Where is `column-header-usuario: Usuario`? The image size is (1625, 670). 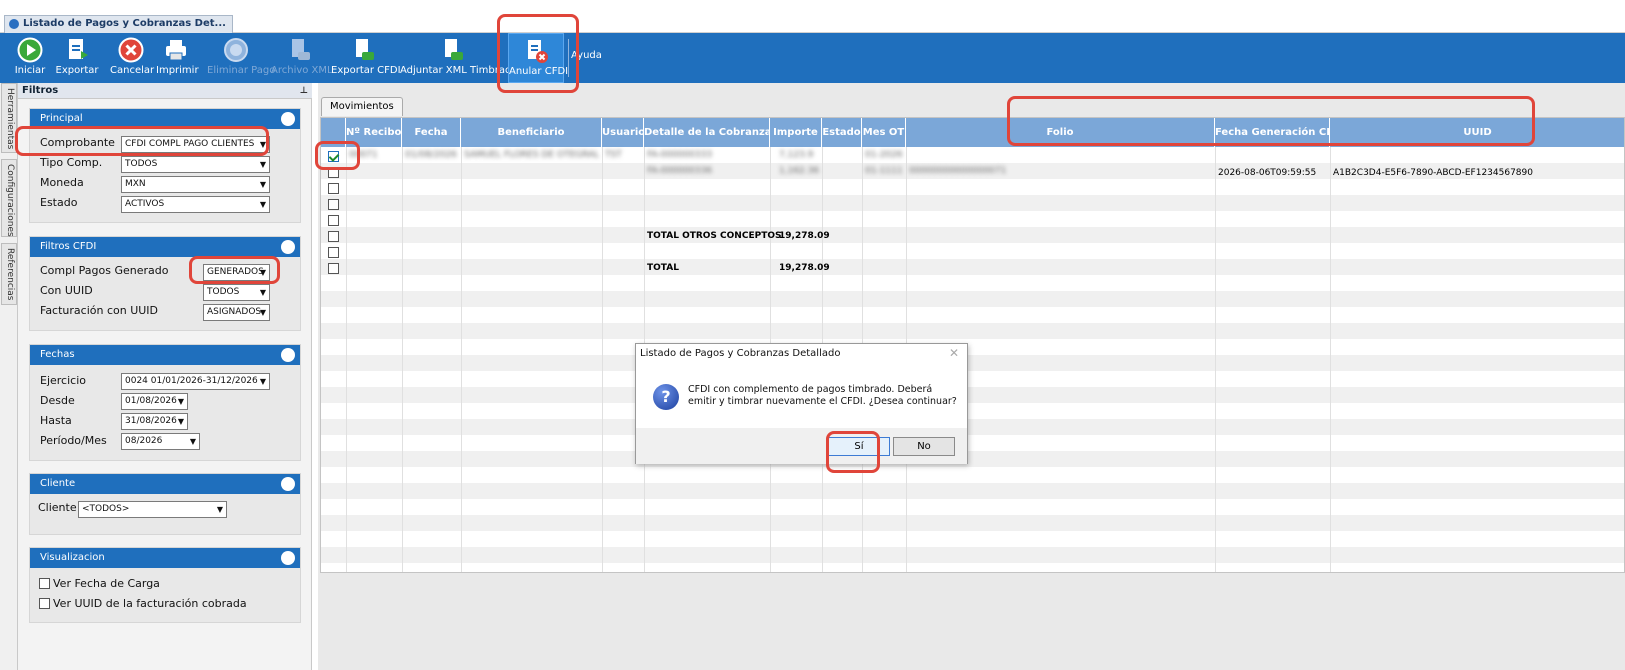
column-header-usuario: Usuario is located at coordinates (623, 132).